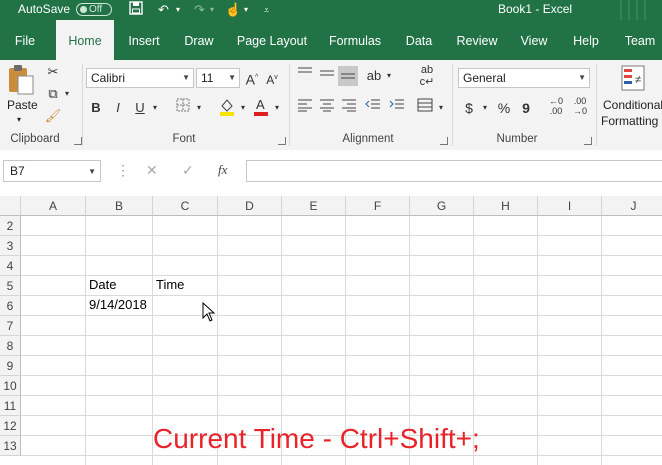 The image size is (662, 465). Describe the element at coordinates (355, 40) in the screenshot. I see `tab-formulas: Formulas` at that location.